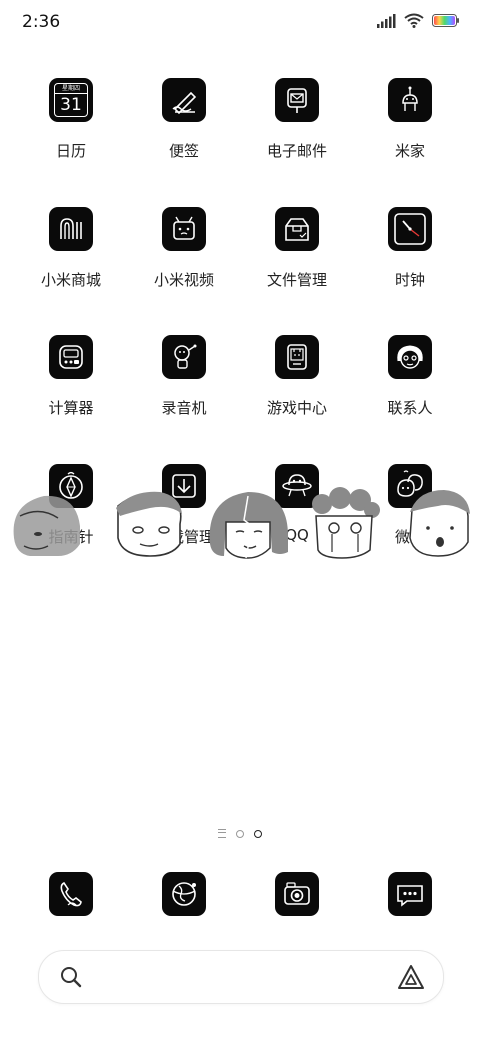  I want to click on video-icon, so click(184, 229).